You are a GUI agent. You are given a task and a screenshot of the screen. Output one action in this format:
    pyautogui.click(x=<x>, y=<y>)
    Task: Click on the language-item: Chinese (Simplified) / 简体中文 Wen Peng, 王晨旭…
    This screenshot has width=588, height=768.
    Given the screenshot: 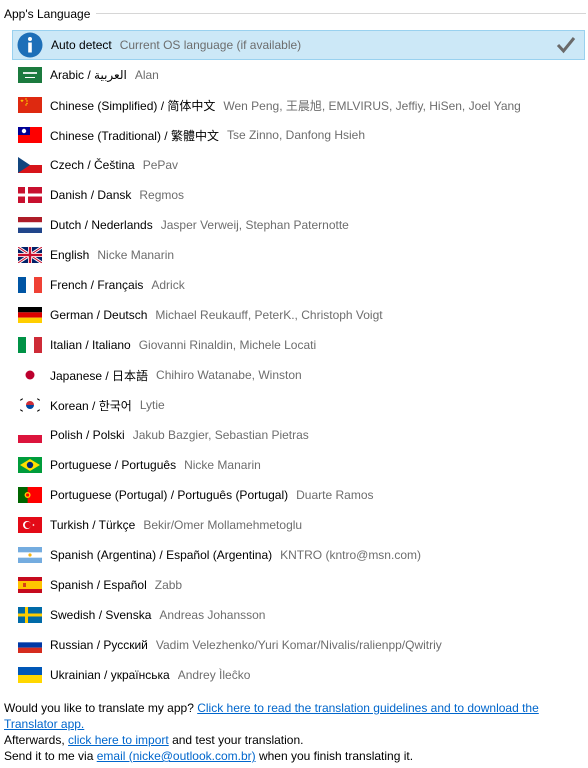 What is the action you would take?
    pyautogui.click(x=298, y=105)
    